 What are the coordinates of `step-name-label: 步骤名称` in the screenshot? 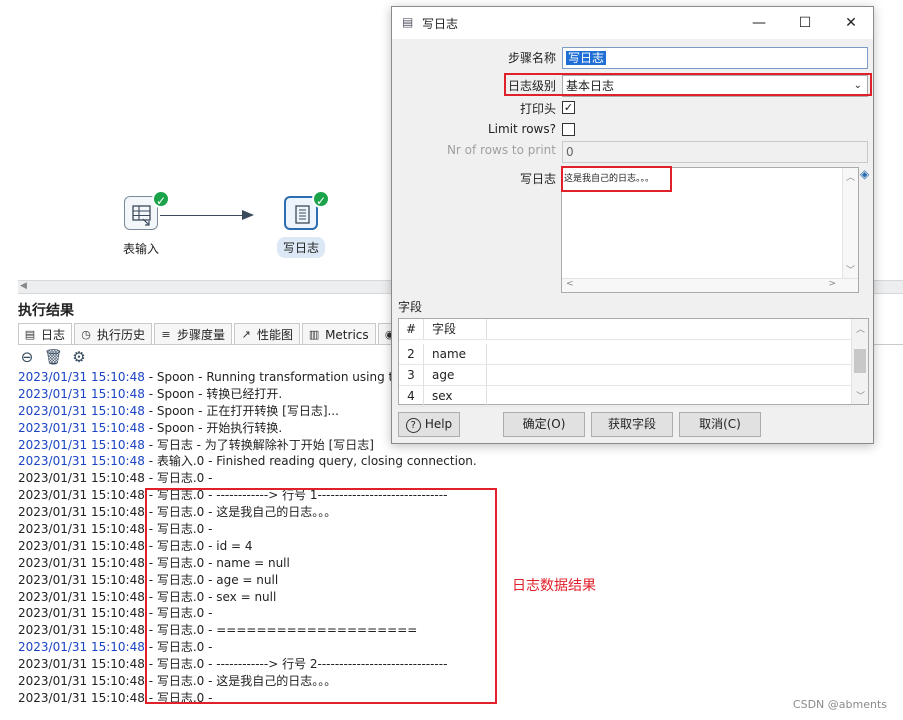 It's located at (531, 58).